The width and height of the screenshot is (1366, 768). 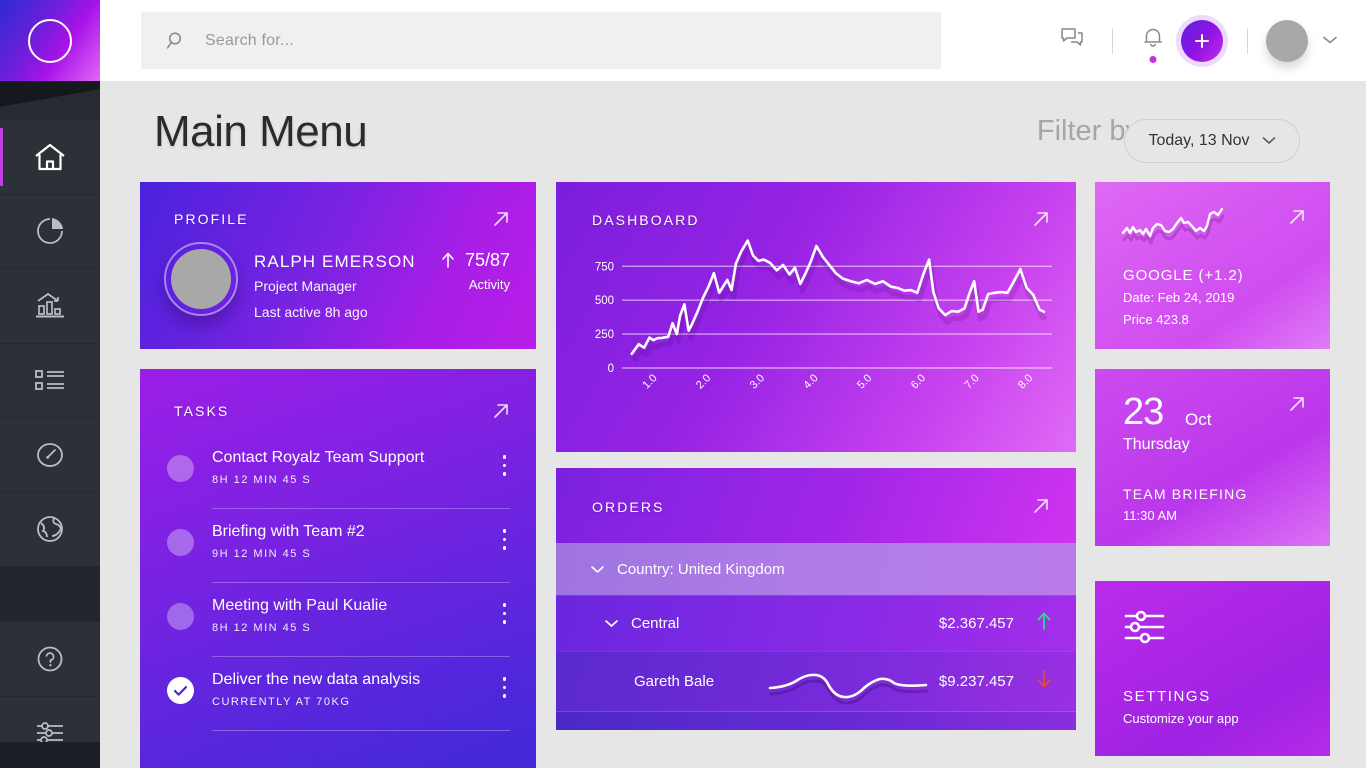 What do you see at coordinates (261, 131) in the screenshot?
I see `page-title: Main Menu` at bounding box center [261, 131].